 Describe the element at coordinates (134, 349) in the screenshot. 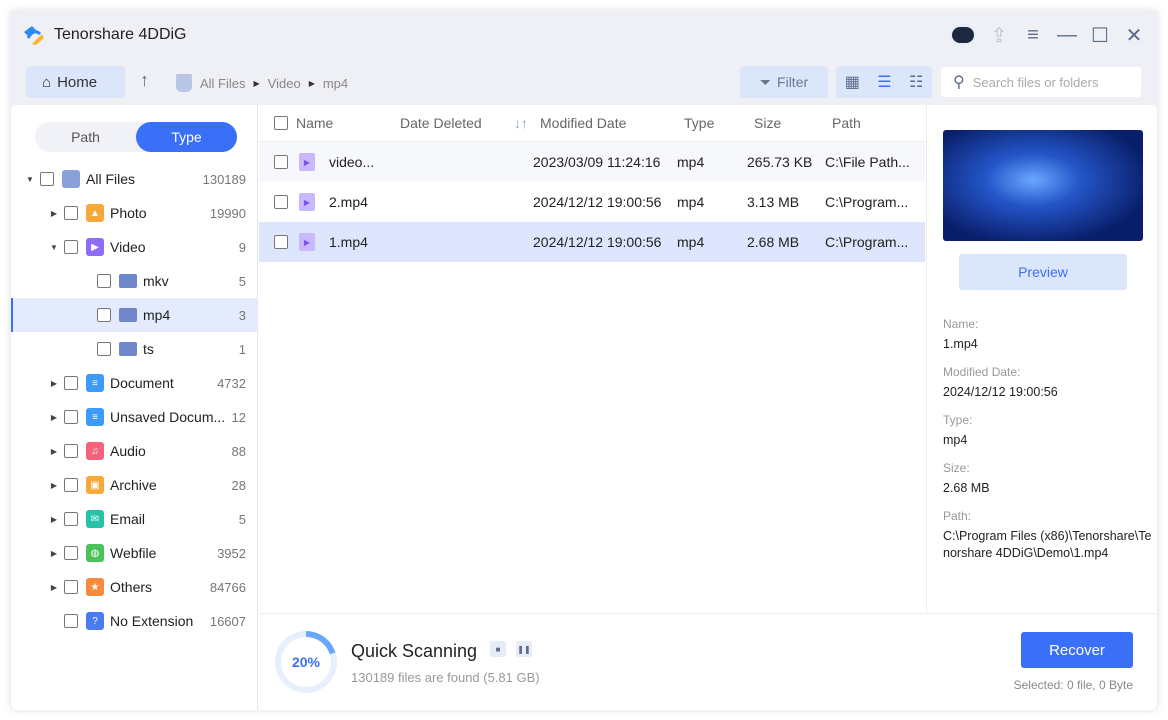

I see `sidebar-item: ▶ ts 1` at that location.